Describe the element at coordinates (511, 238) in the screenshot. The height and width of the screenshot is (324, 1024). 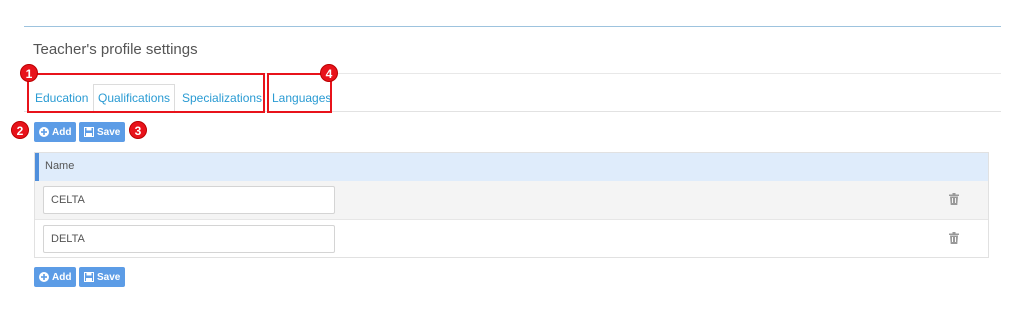
I see `table-row: DELTA` at that location.